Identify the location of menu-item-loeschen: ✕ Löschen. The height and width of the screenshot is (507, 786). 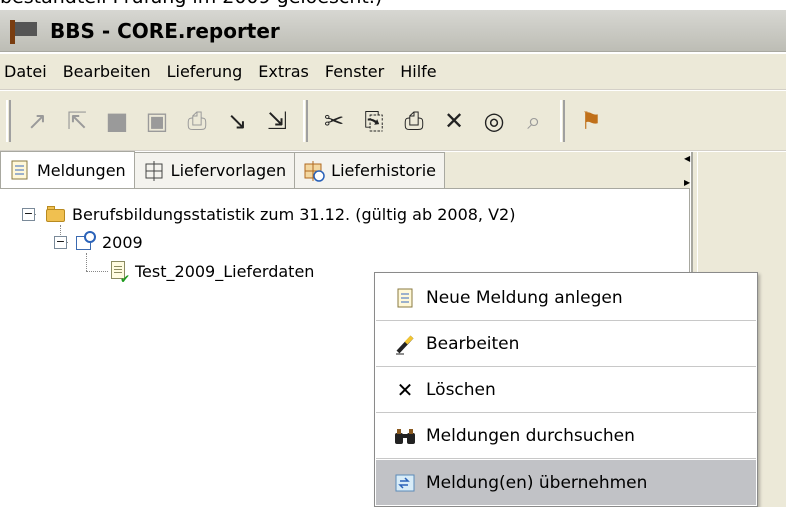
(566, 390).